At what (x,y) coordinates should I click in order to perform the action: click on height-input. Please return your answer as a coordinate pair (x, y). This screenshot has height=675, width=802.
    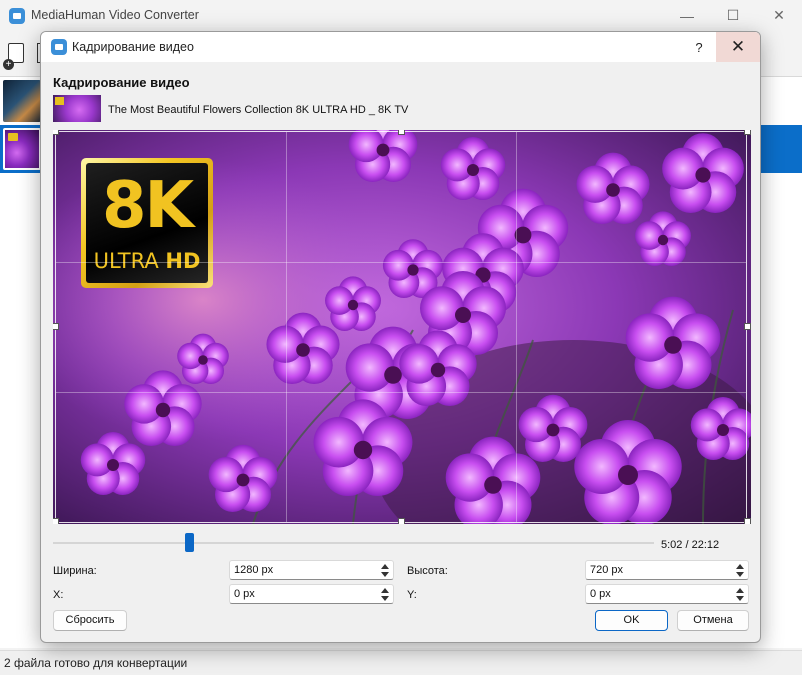
    Looking at the image, I should click on (659, 570).